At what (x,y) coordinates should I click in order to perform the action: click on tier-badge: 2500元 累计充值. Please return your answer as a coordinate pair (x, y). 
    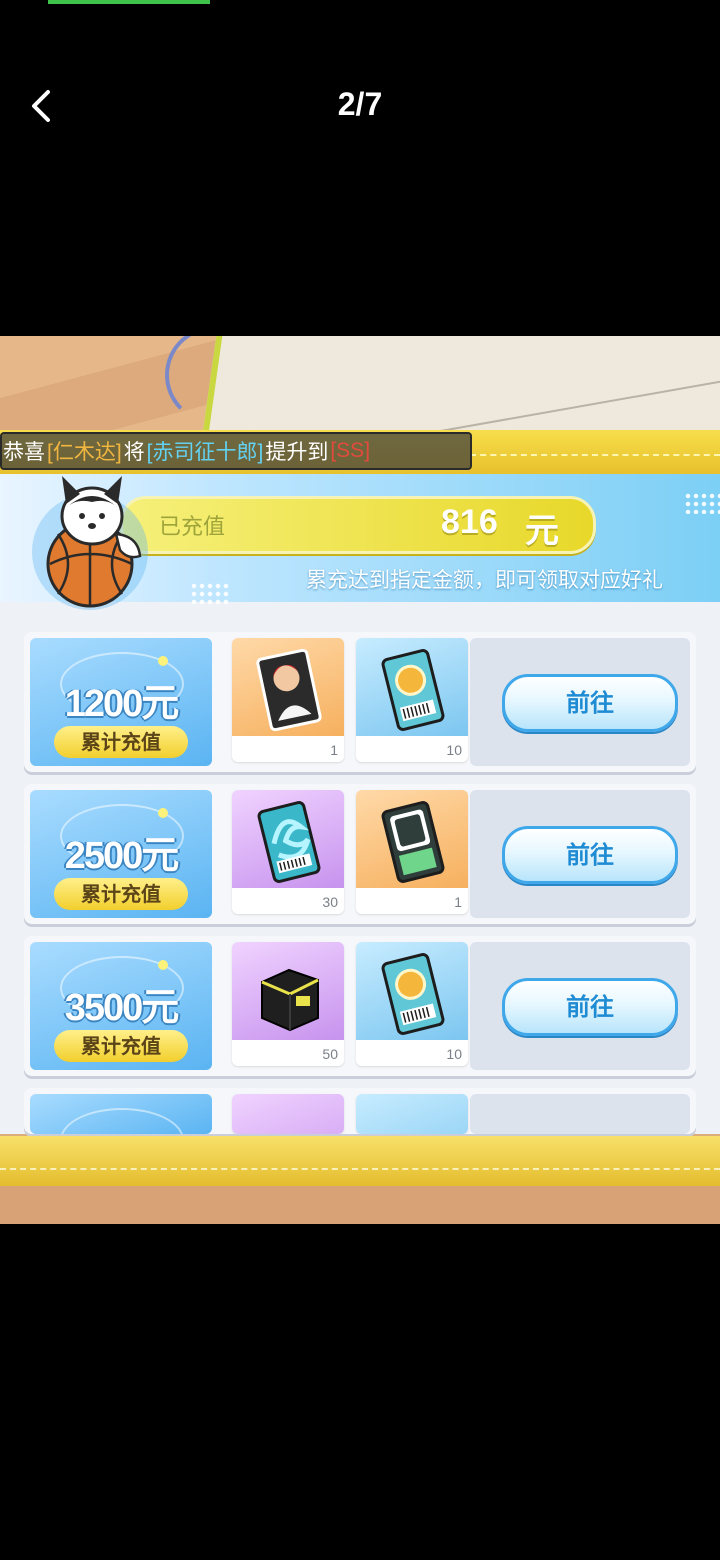
    Looking at the image, I should click on (121, 854).